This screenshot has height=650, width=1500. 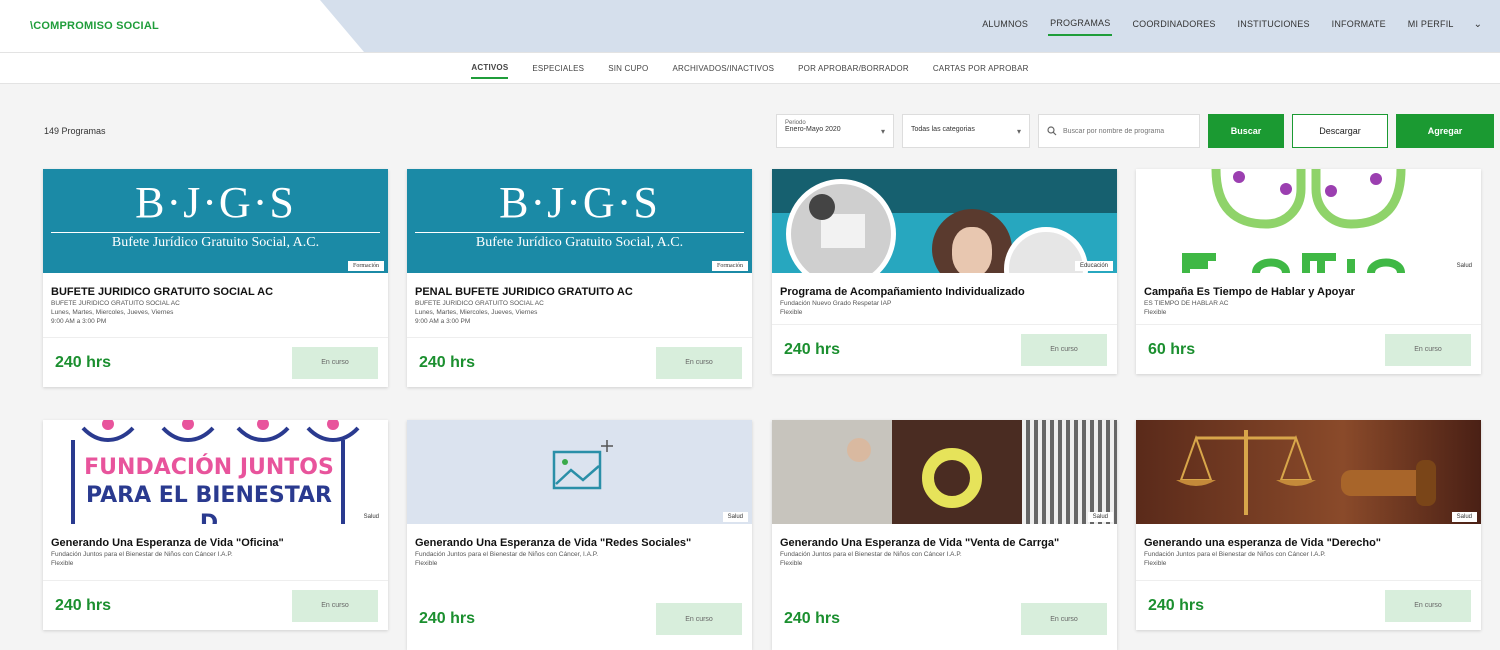 I want to click on period-select: Periodo Enero-Mayo 2020 ▾, so click(x=835, y=131).